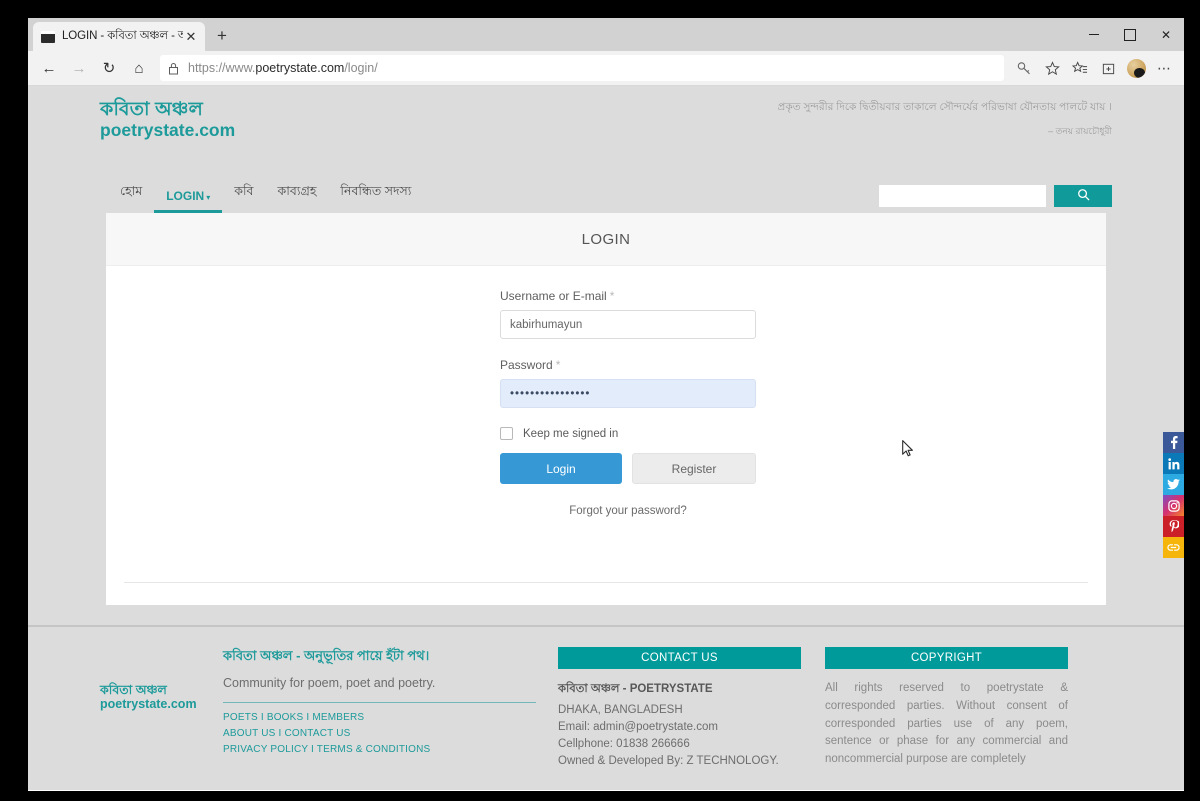 The image size is (1200, 801). Describe the element at coordinates (1024, 68) in the screenshot. I see `key-icon` at that location.